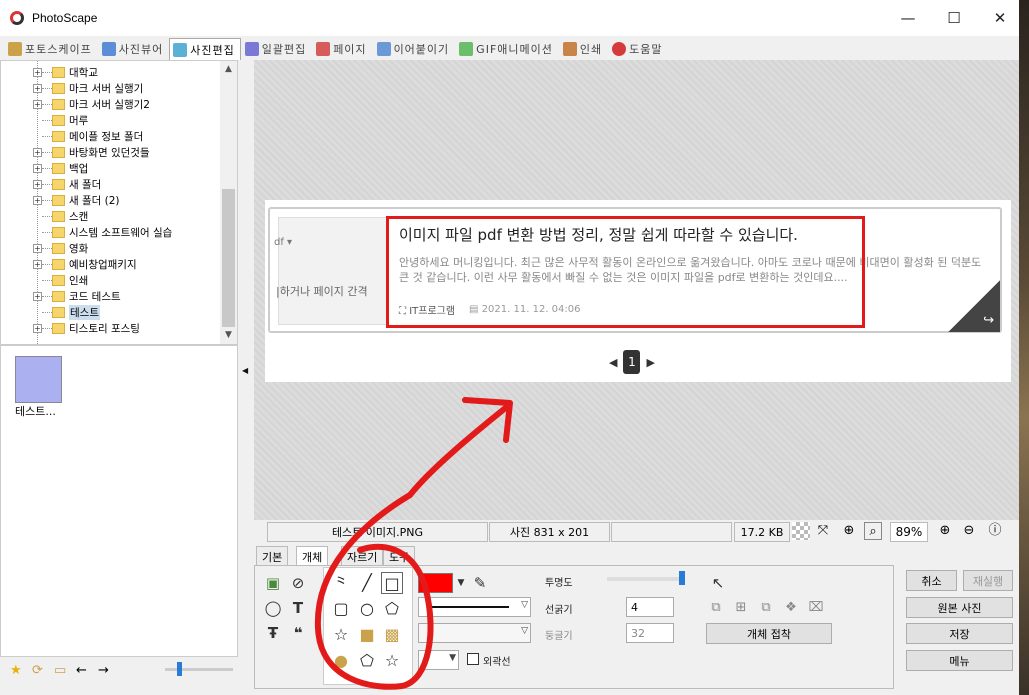 Image resolution: width=1029 pixels, height=695 pixels. I want to click on attach-object-button: 개체 접착, so click(769, 633).